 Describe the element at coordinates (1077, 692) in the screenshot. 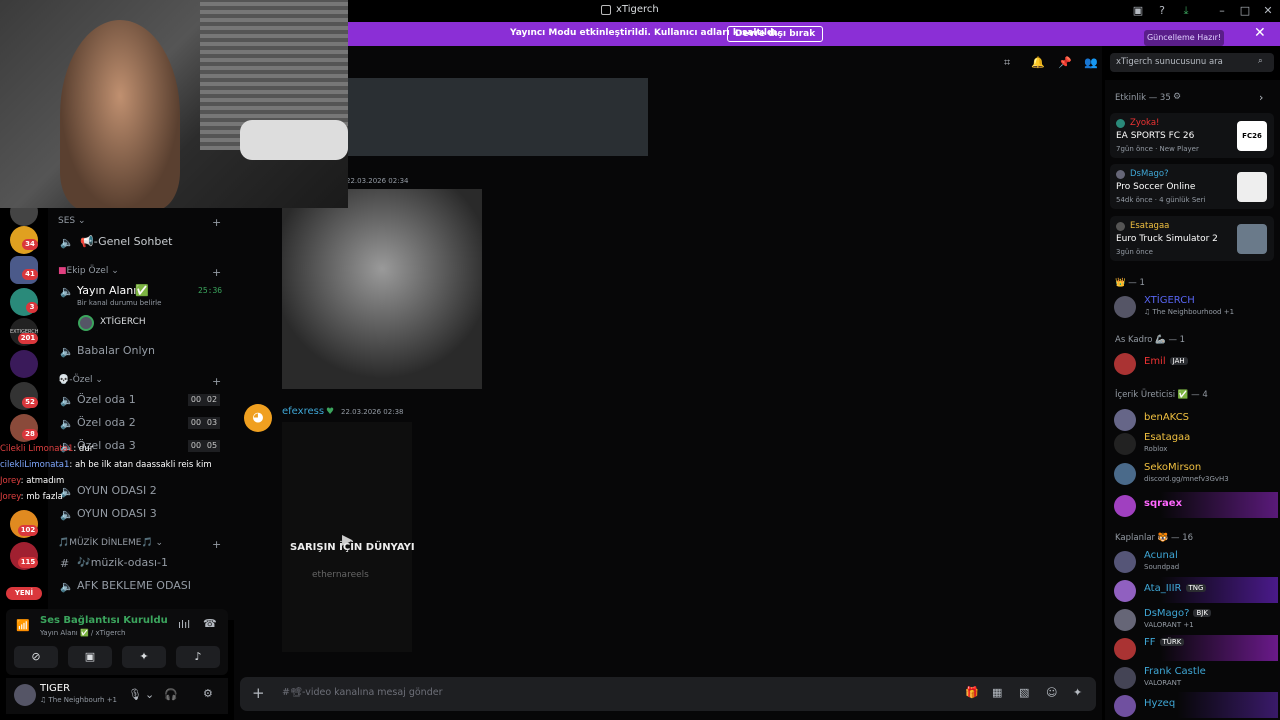

I see `apps-icon: ✦` at that location.